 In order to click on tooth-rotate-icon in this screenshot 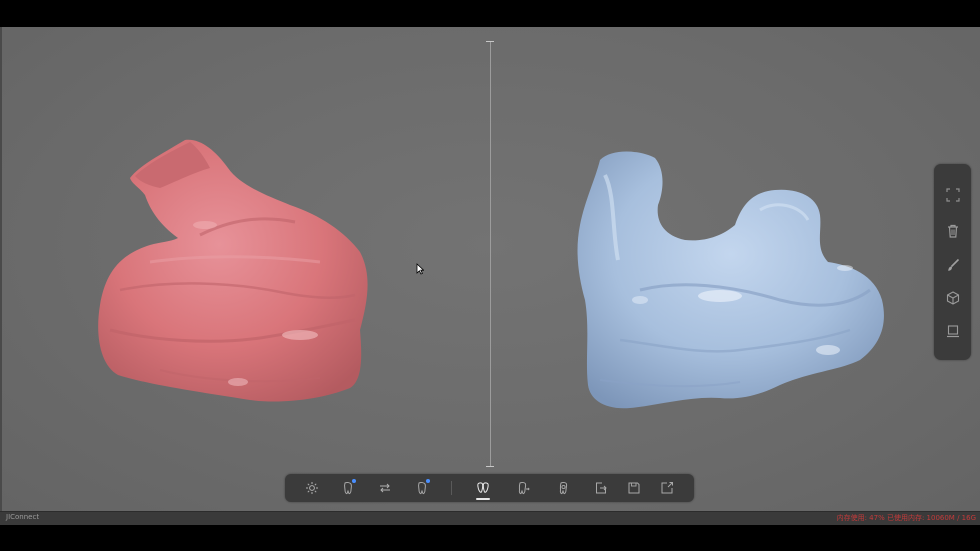, I will do `click(524, 488)`.